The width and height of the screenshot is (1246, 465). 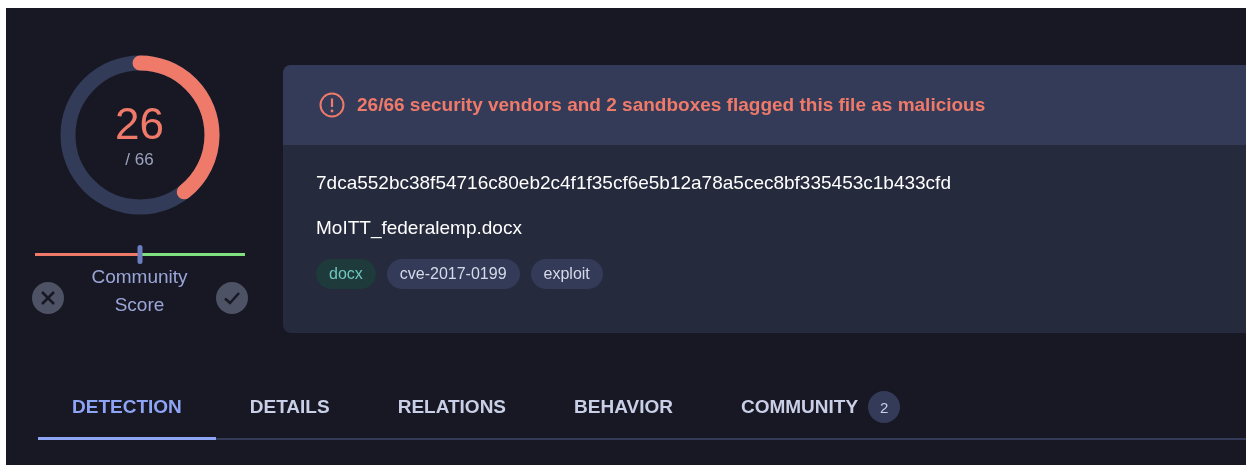 I want to click on vendor-total: / 66, so click(x=139, y=160).